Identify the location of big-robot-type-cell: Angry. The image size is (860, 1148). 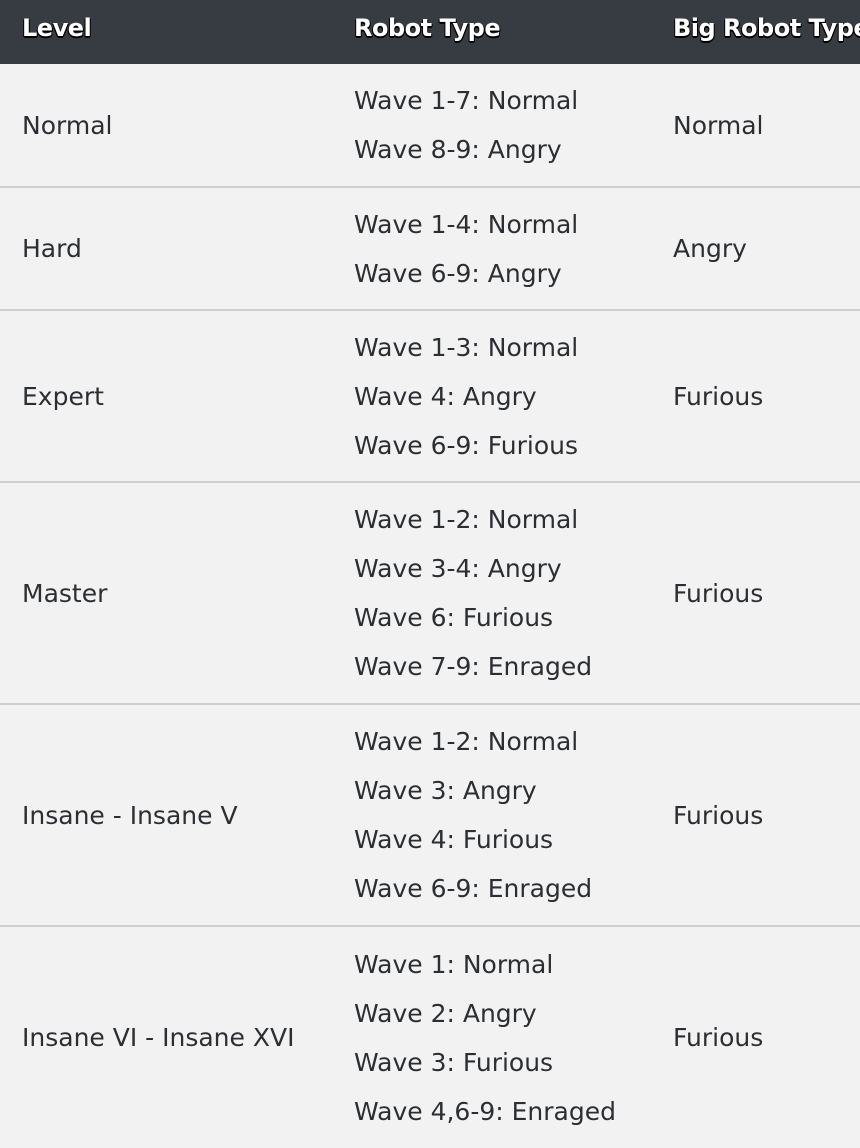
(710, 248).